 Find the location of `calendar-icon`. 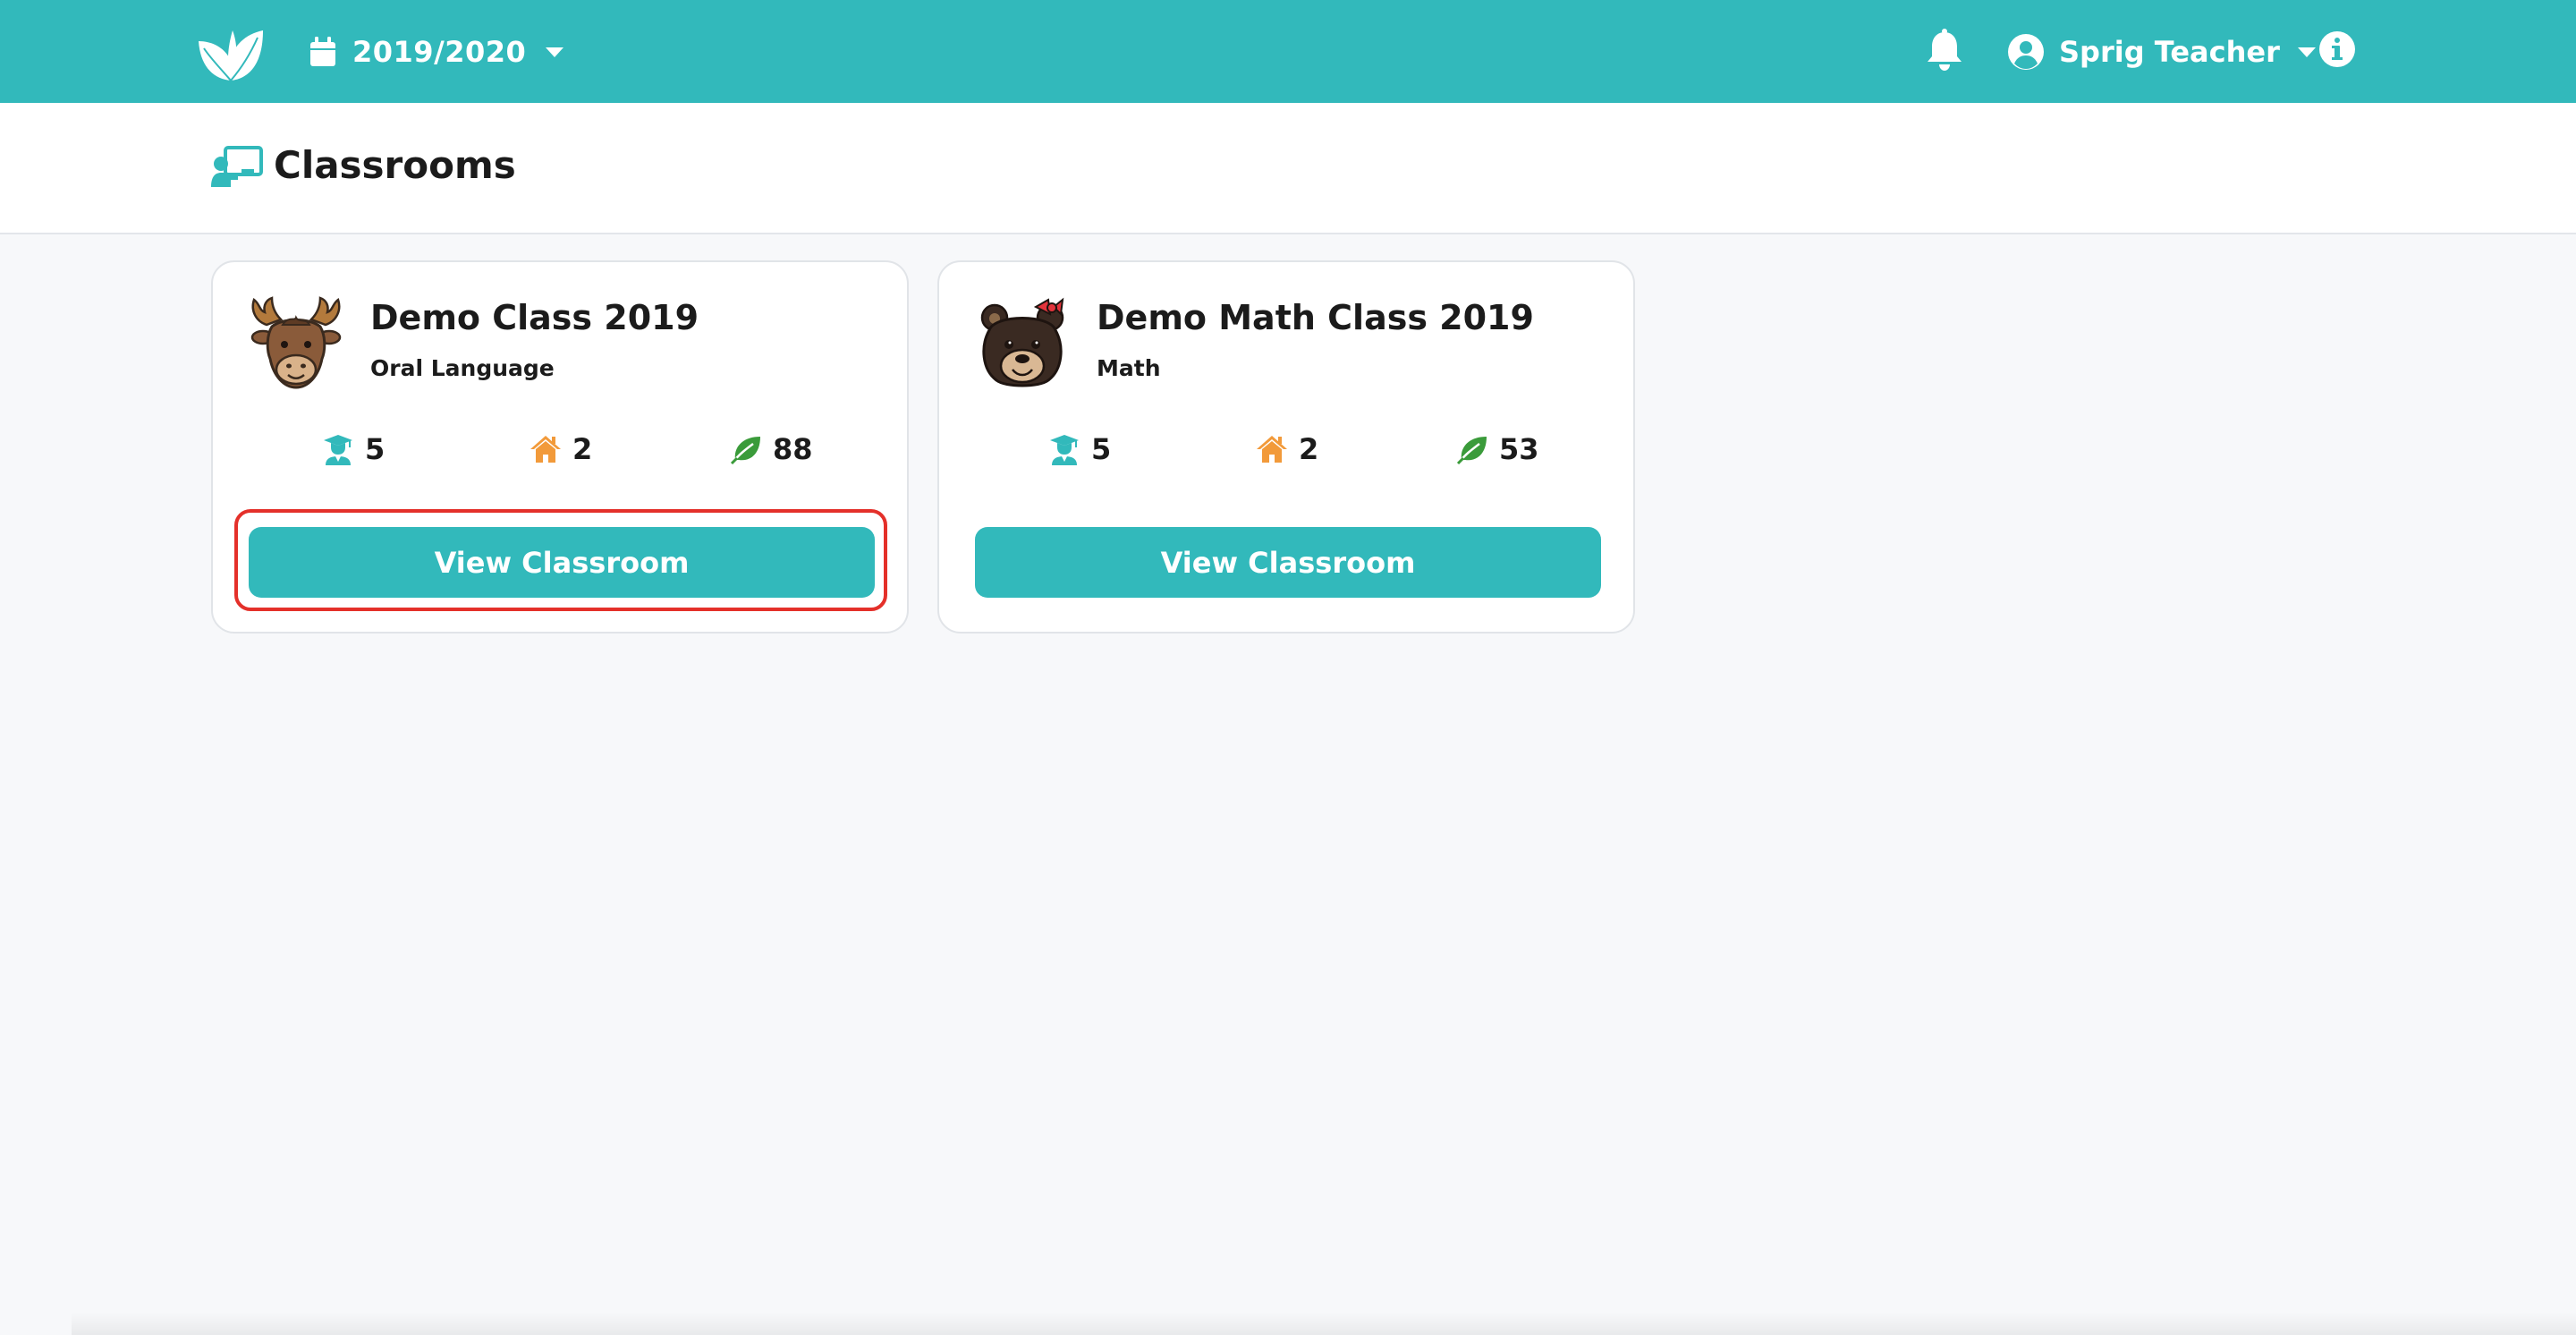

calendar-icon is located at coordinates (322, 51).